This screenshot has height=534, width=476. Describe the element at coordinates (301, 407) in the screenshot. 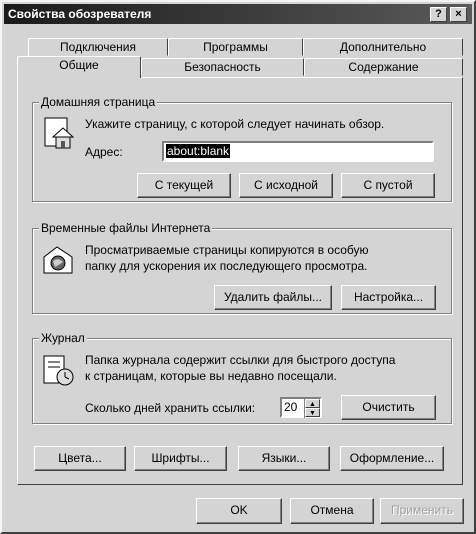

I see `days-to-keep-input: 20 ▲ ▼` at that location.